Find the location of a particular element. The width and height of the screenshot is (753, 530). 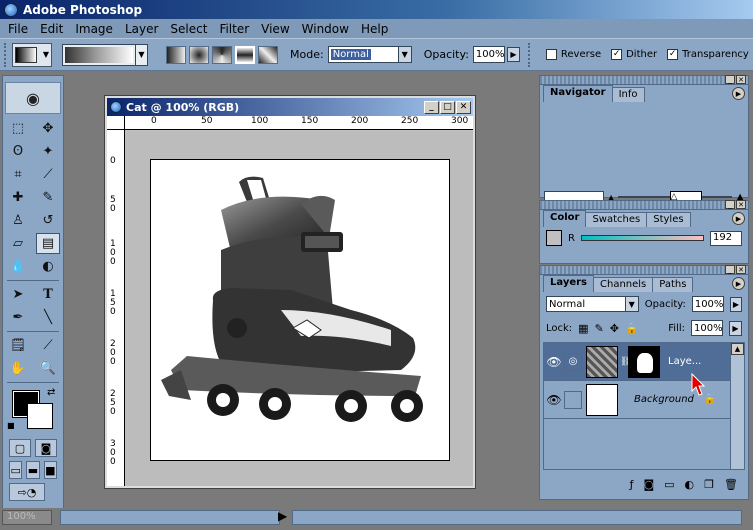

transparency-checkbox: ✓ Transparency is located at coordinates (708, 54).